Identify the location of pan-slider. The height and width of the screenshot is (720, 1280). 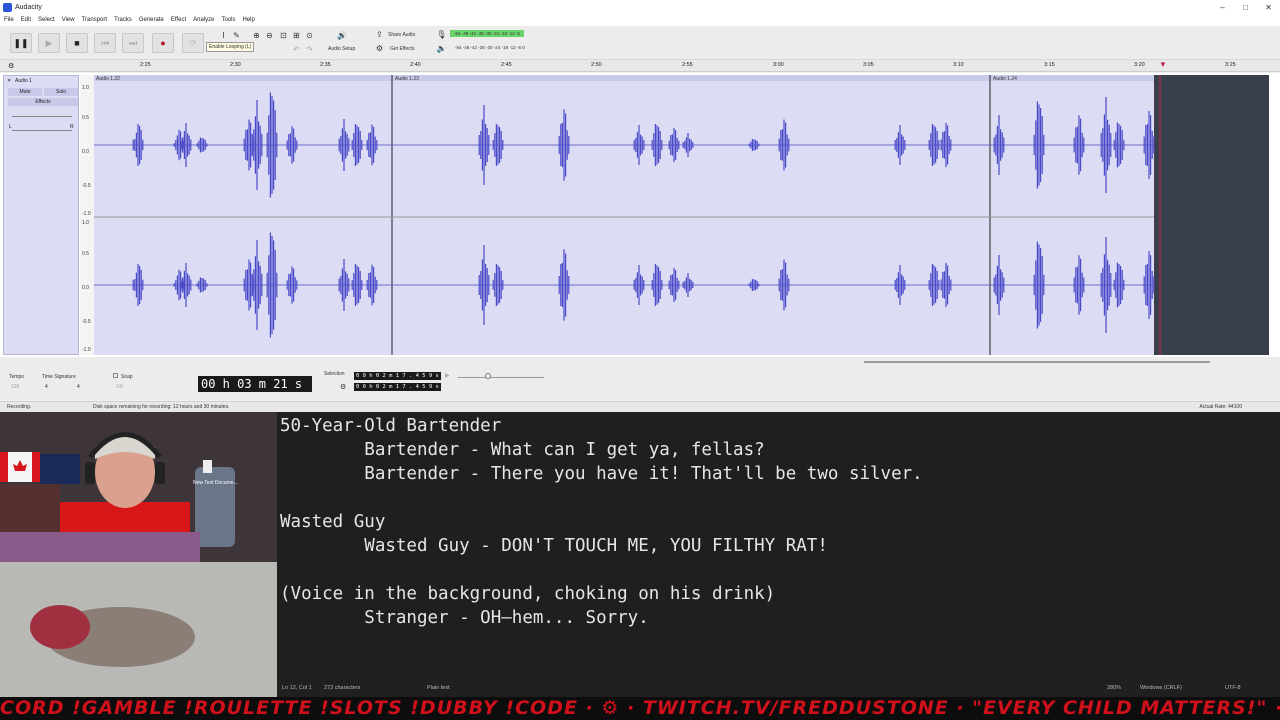
(42, 130).